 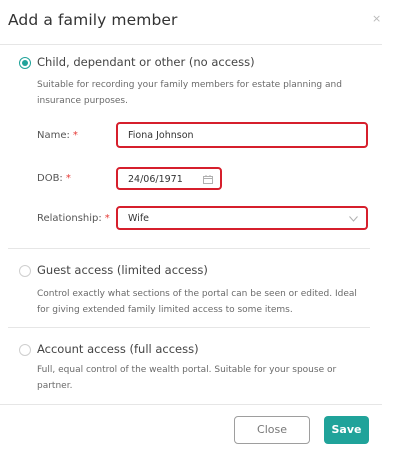 I want to click on save-button: Save, so click(x=346, y=430).